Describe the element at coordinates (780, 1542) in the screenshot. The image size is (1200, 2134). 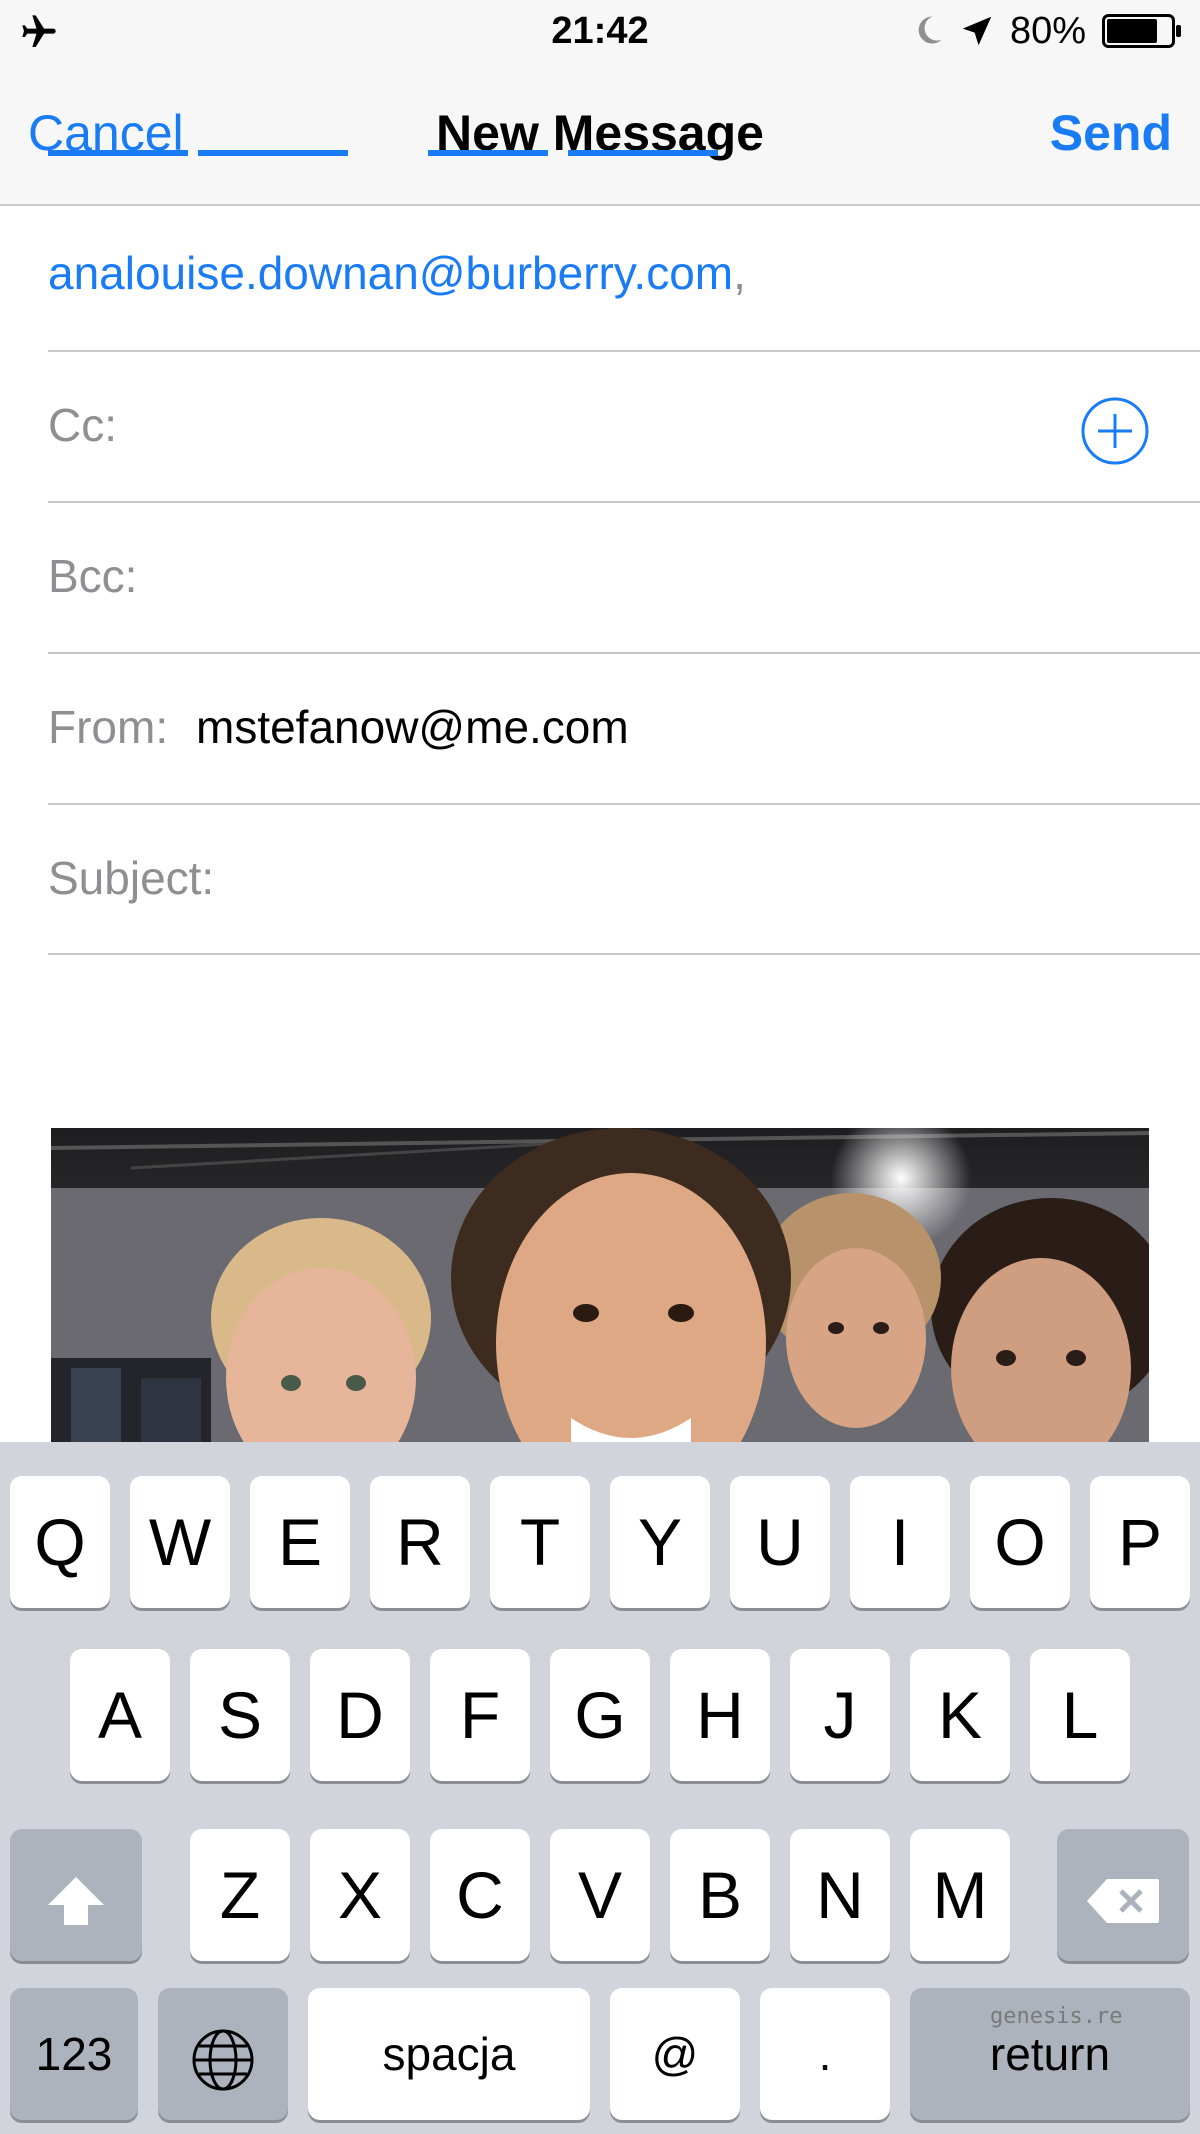
I see `key-u: U` at that location.